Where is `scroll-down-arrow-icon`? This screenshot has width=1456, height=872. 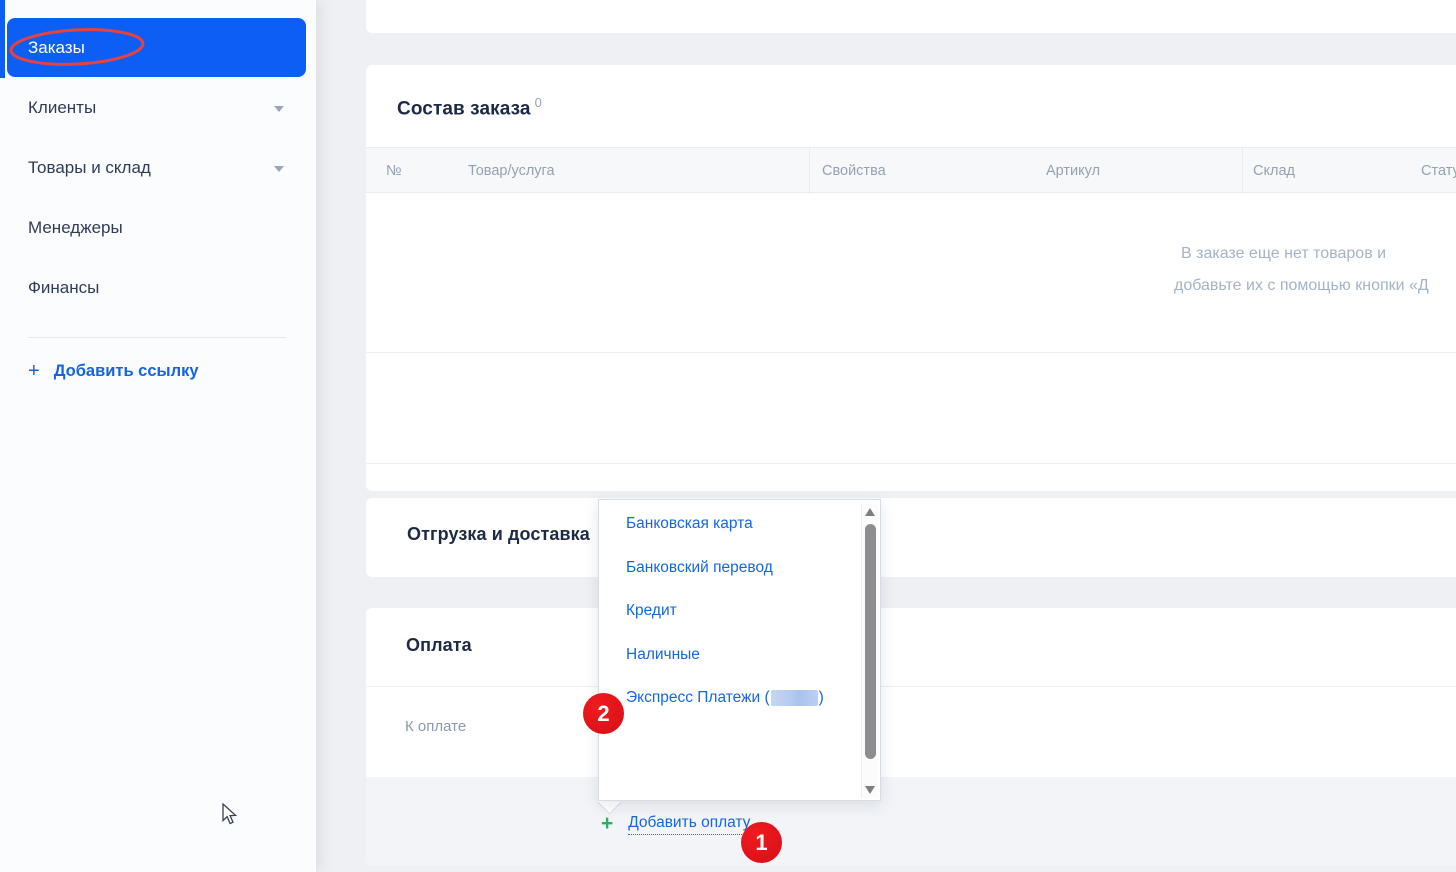
scroll-down-arrow-icon is located at coordinates (870, 790).